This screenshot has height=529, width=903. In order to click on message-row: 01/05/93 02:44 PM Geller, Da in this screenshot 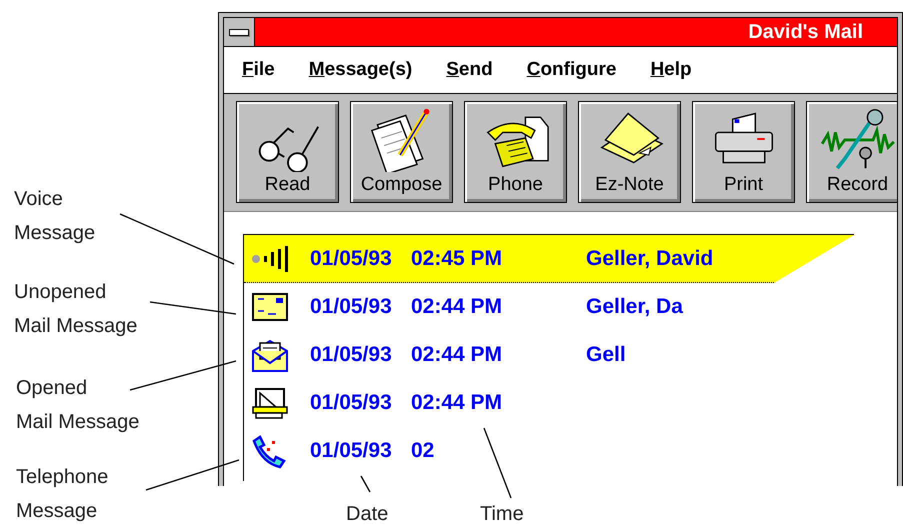, I will do `click(549, 307)`.